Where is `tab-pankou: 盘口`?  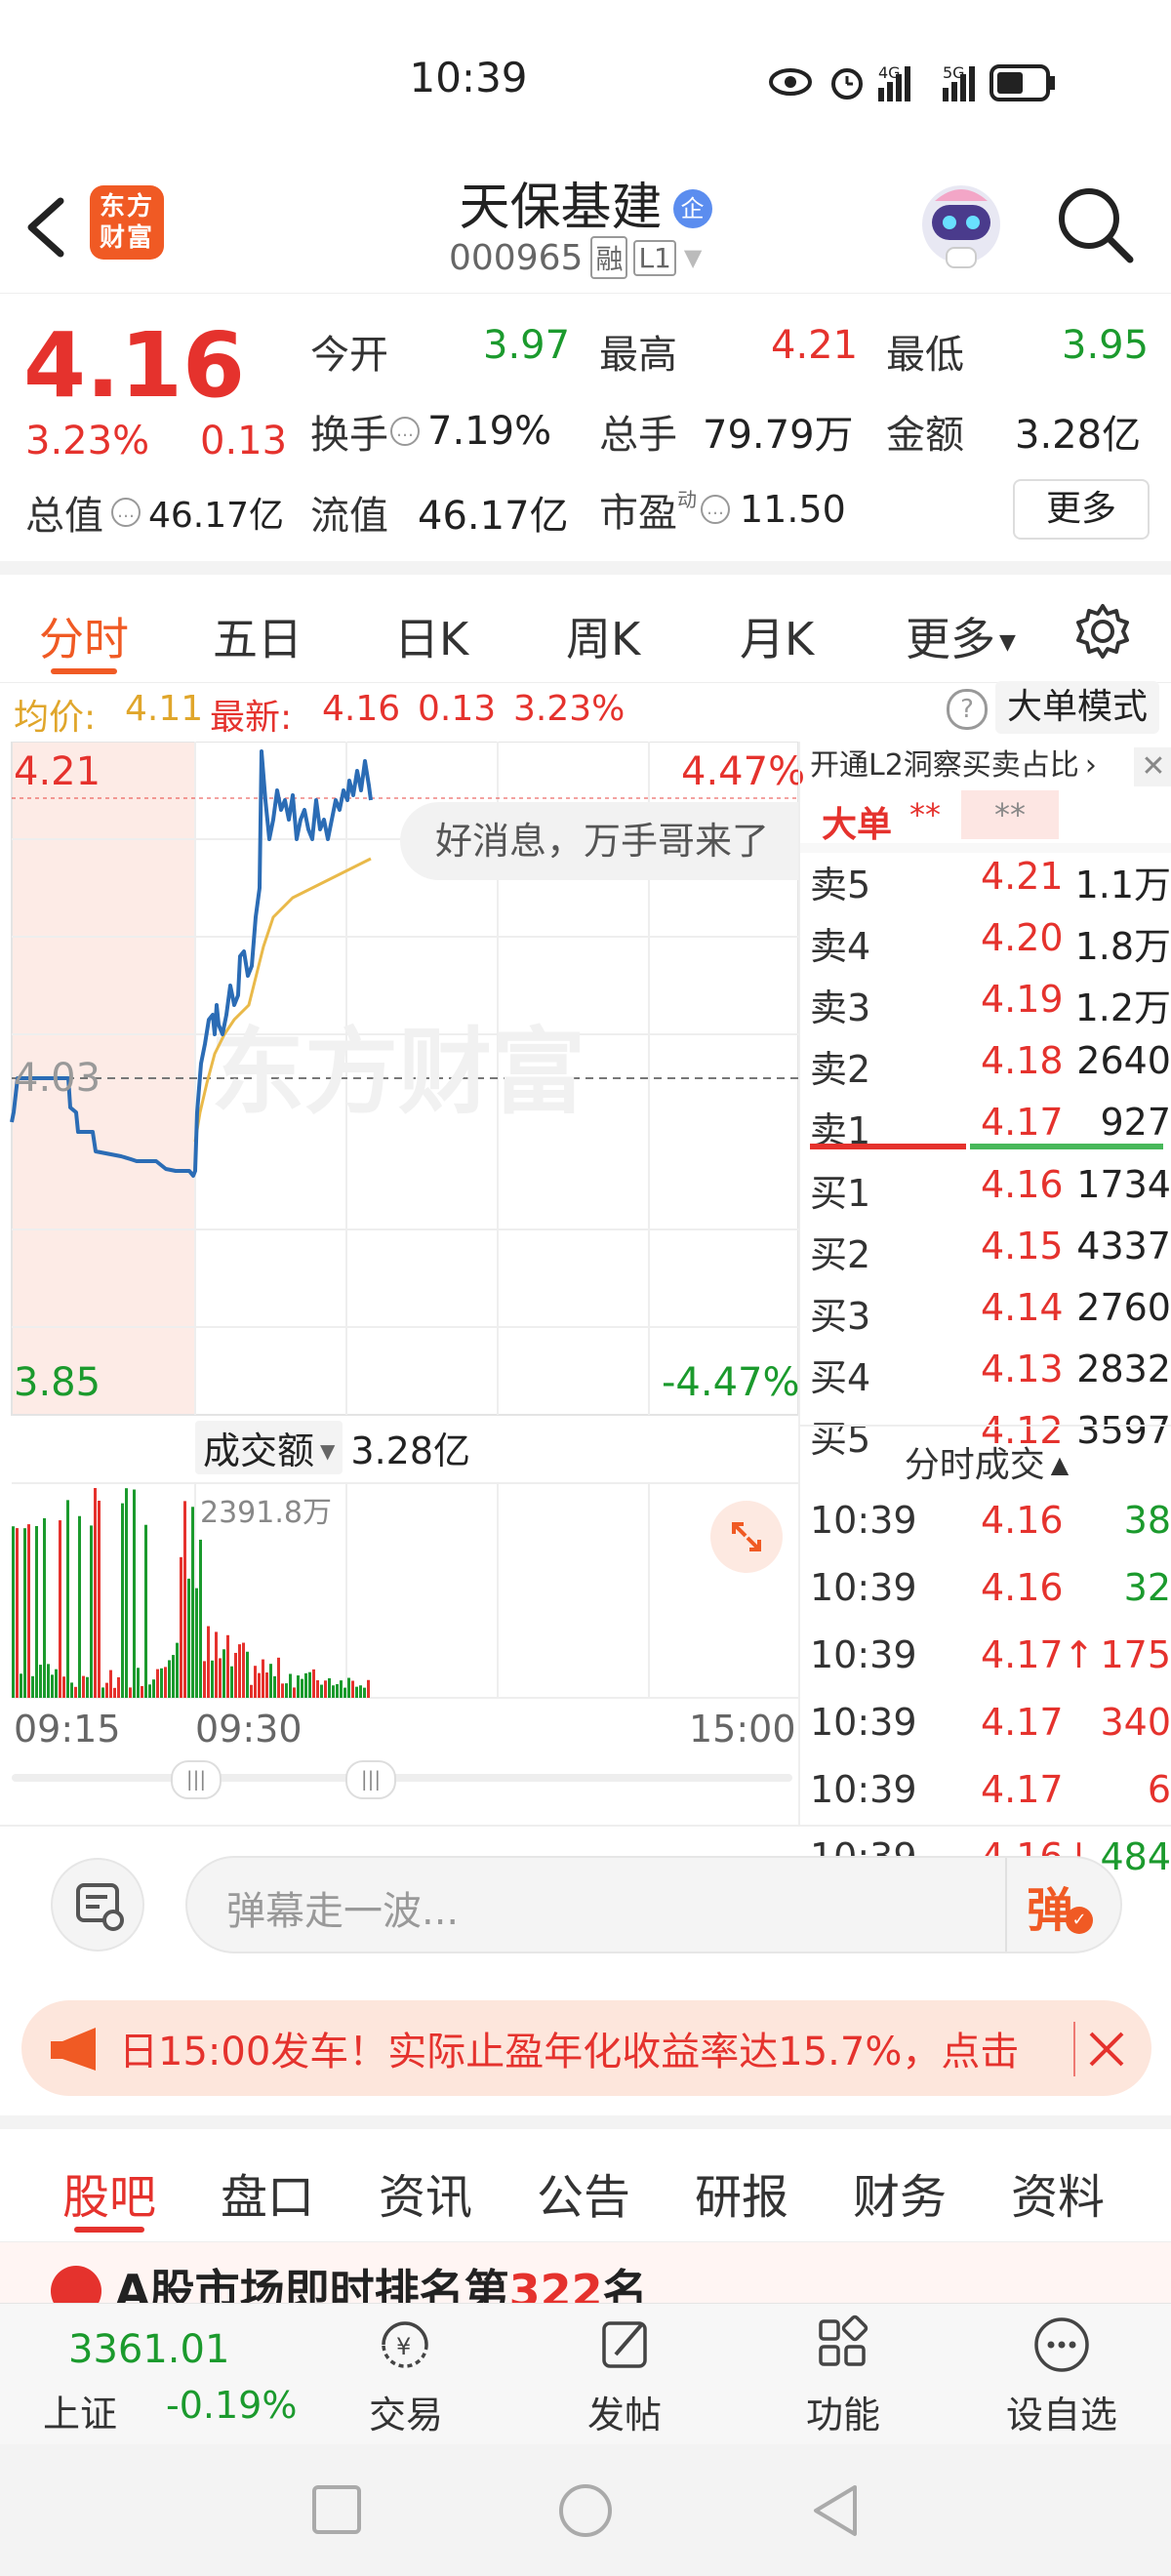
tab-pankou: 盘口 is located at coordinates (267, 2192).